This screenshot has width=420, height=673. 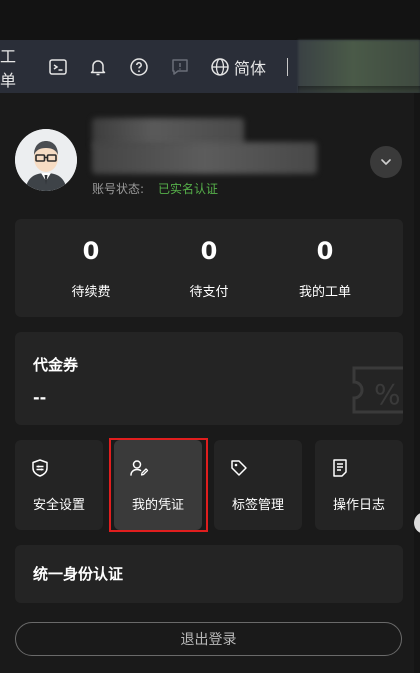 I want to click on account-stats-card: 0 待续费 0 待支付 0 我的工单, so click(x=209, y=268).